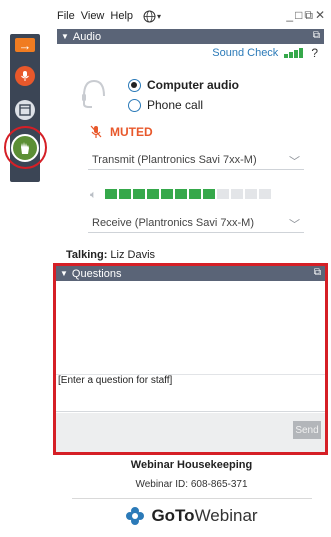  What do you see at coordinates (190, 53) in the screenshot?
I see `sound-check-row: Sound Check ?` at bounding box center [190, 53].